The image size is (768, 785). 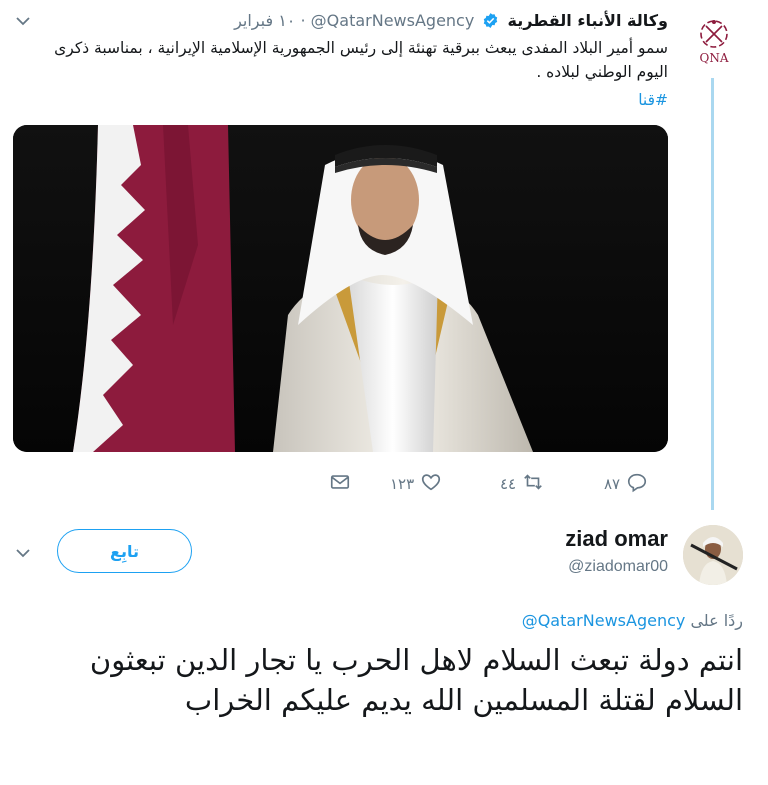 I want to click on verified-badge-icon, so click(x=490, y=19).